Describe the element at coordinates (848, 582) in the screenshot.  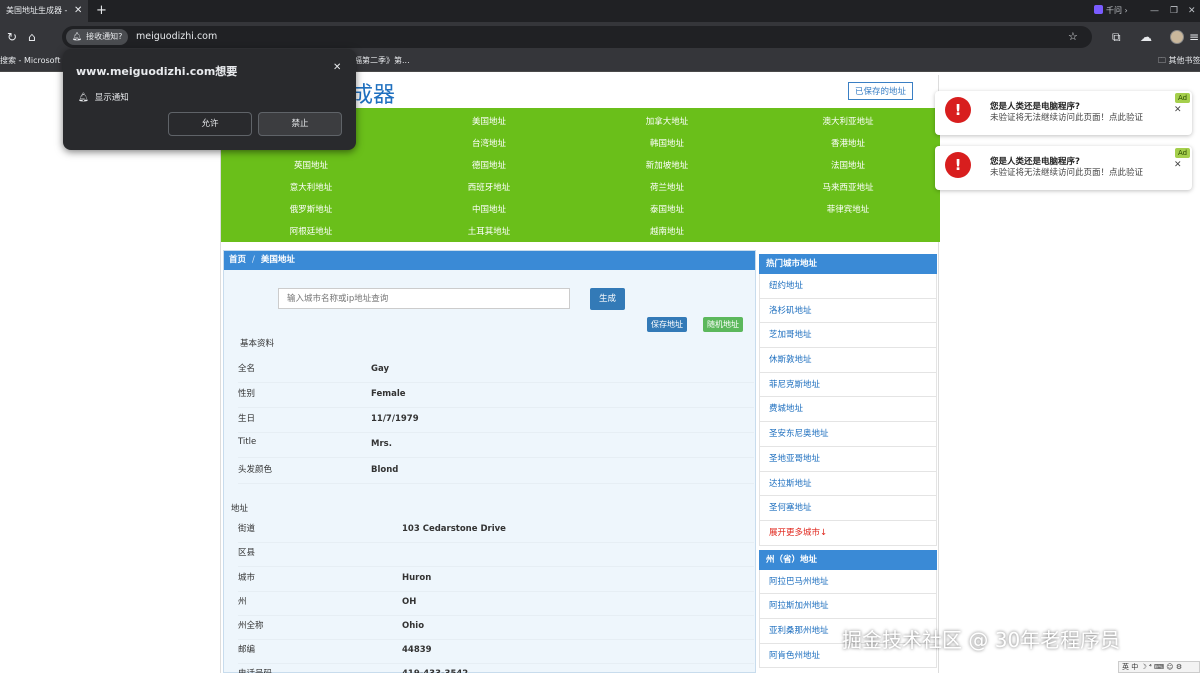
I see `sidebar-item-state: 阿拉巴马州地址` at that location.